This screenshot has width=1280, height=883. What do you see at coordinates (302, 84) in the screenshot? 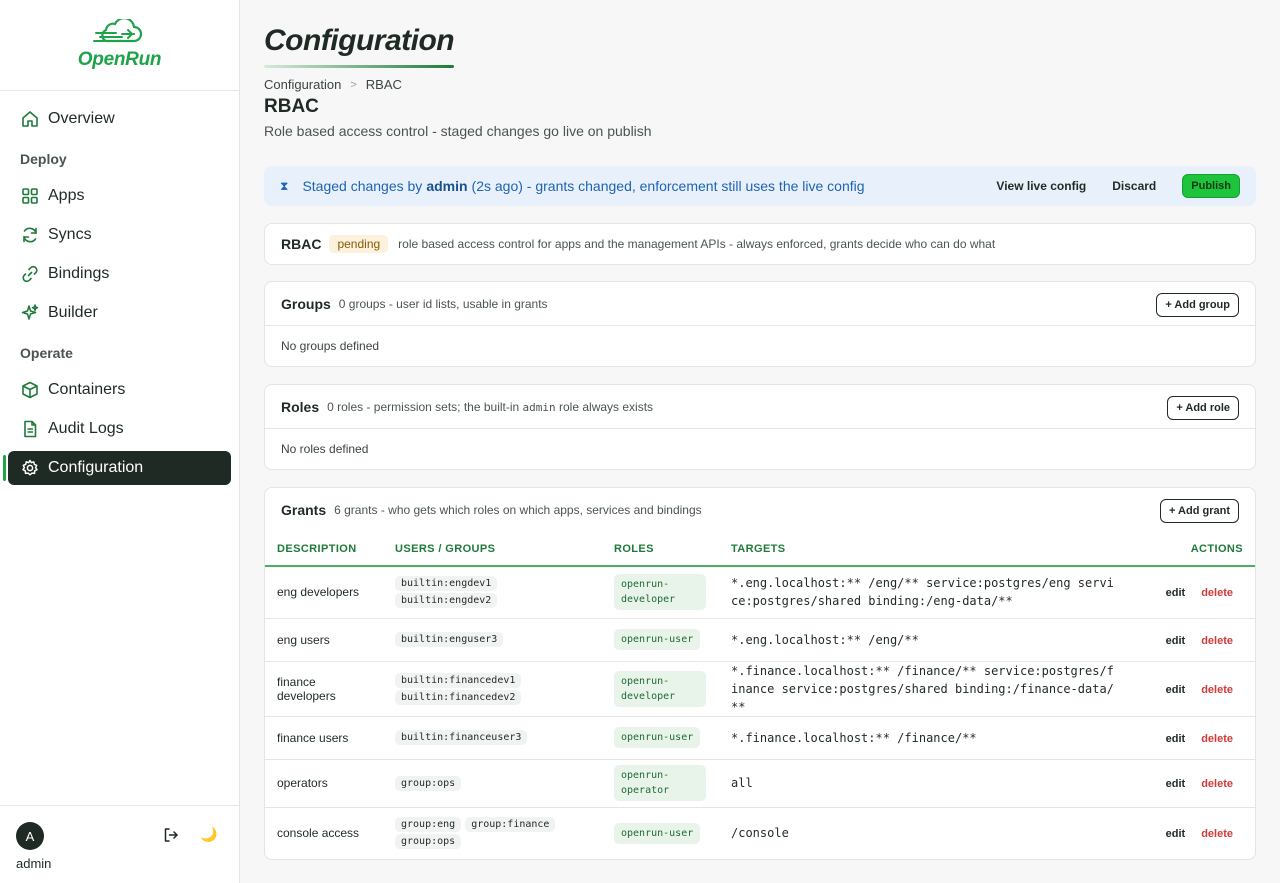
I see `breadcrumb-configuration: Configuration` at bounding box center [302, 84].